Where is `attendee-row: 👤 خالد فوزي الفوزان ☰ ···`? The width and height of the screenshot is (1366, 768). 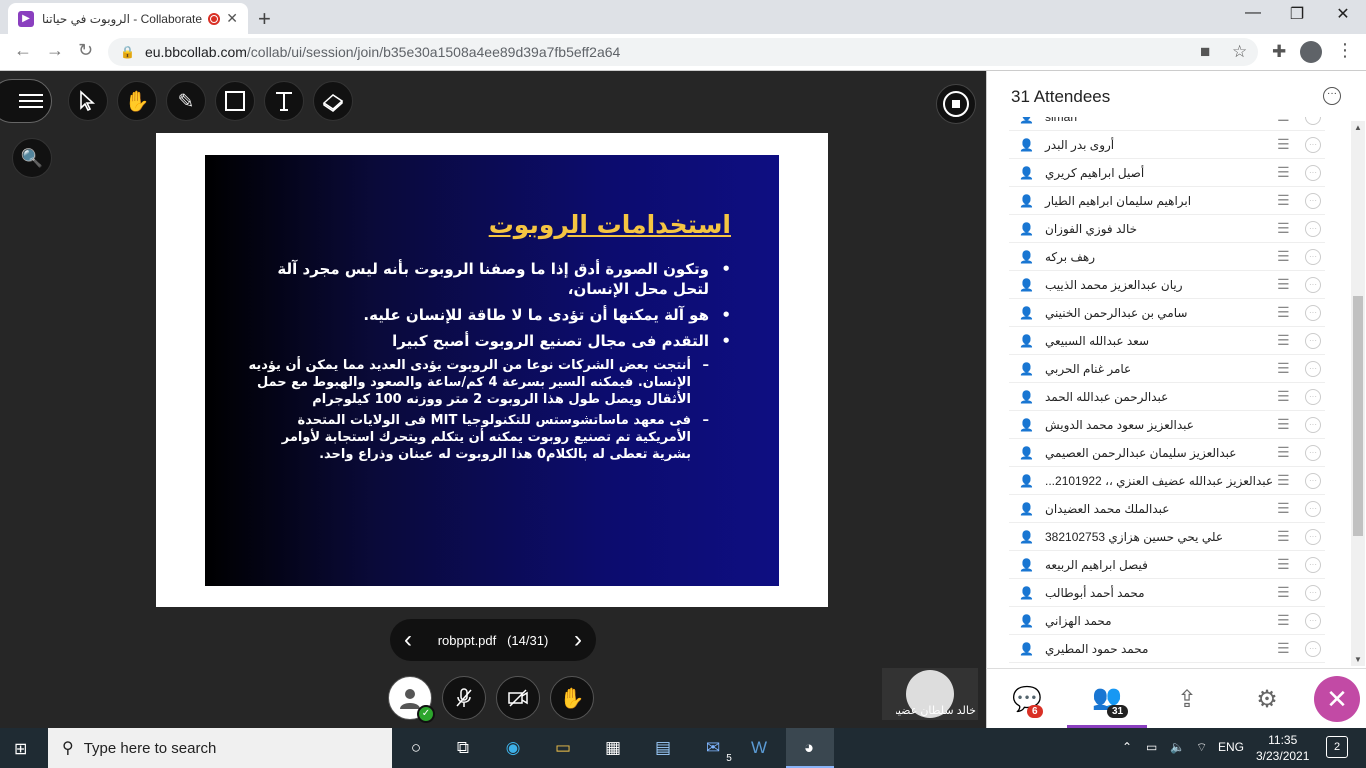
attendee-row: 👤 خالد فوزي الفوزان ☰ ··· is located at coordinates (1167, 229).